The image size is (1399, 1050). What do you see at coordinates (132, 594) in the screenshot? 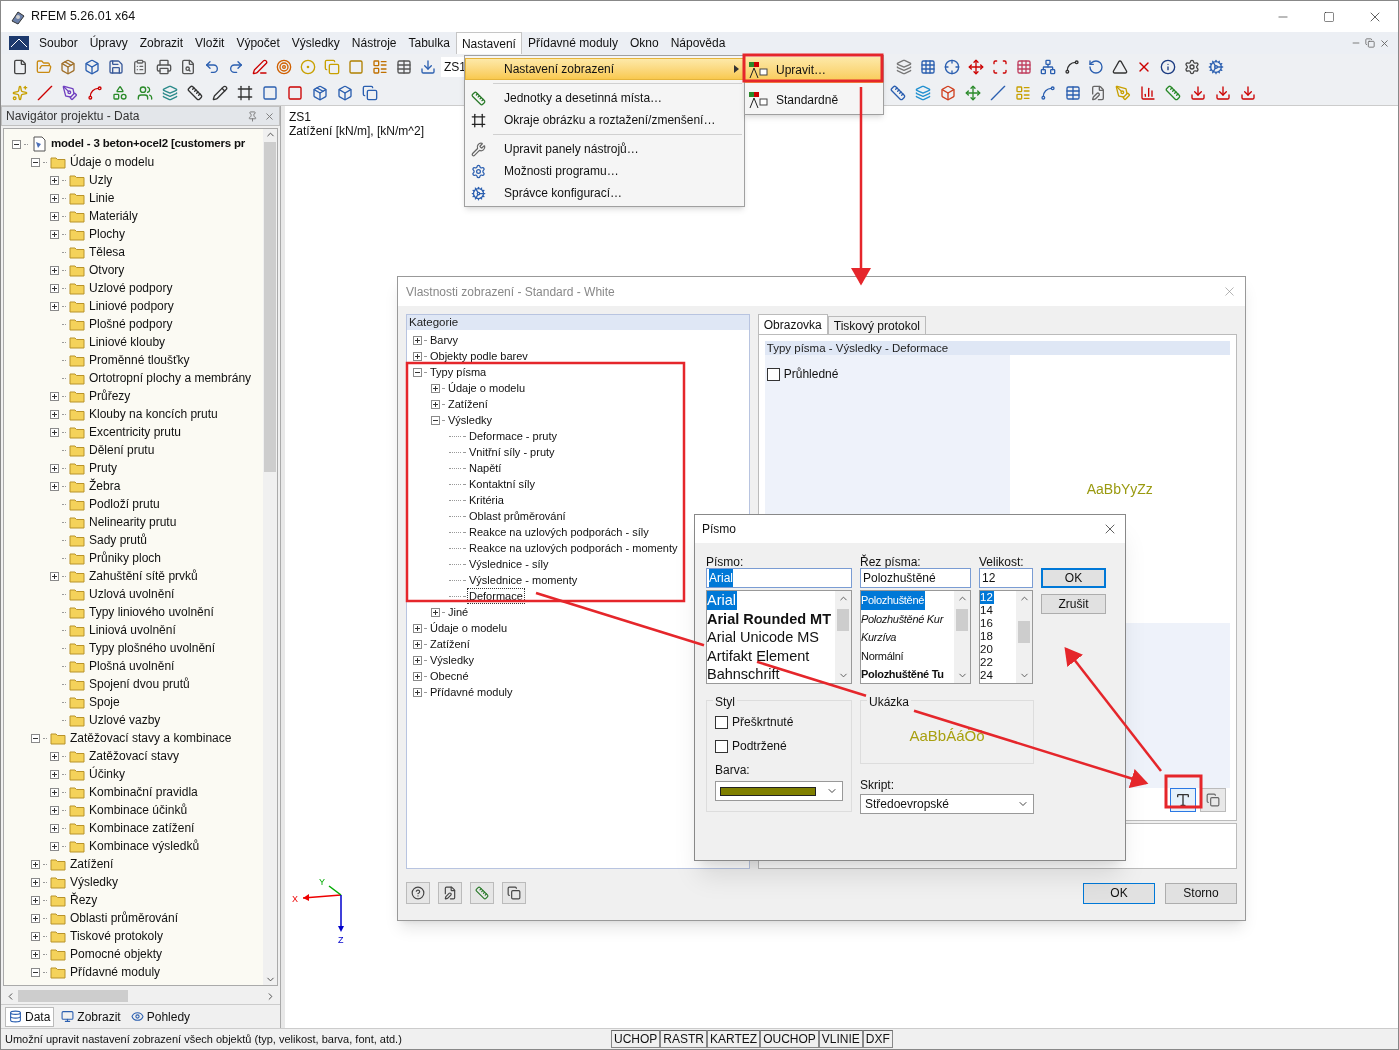
I see `tree-item: Uzlová uvolnění` at bounding box center [132, 594].